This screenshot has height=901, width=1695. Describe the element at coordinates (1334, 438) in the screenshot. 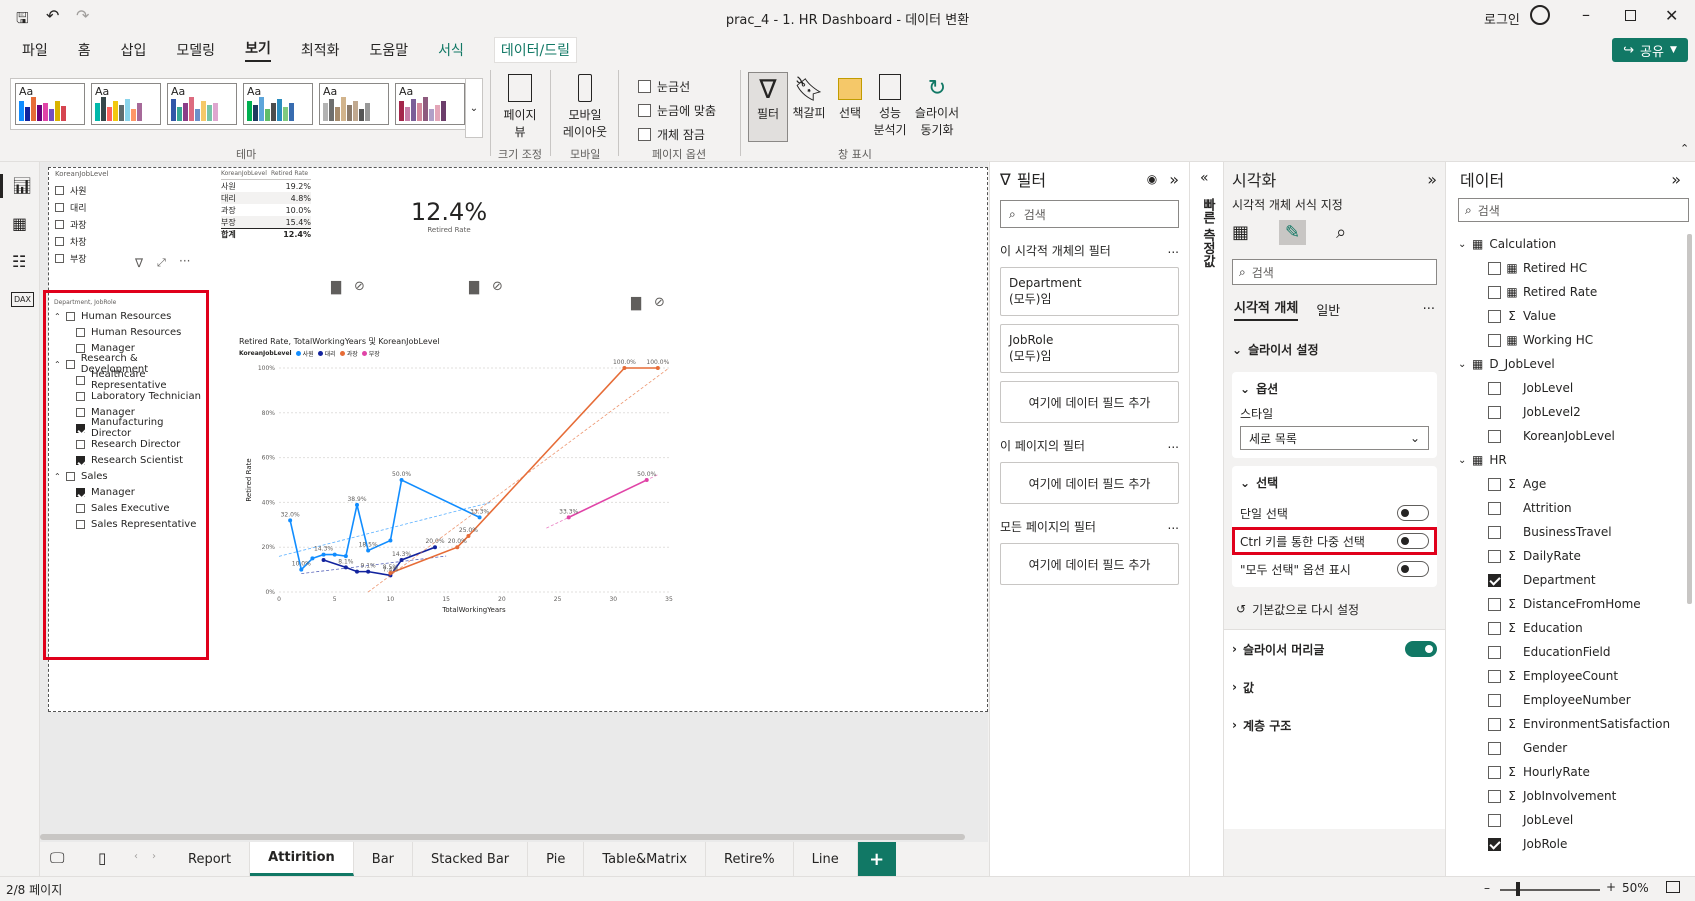

I see `style-dropdown: 세로 목록 ⌄` at that location.